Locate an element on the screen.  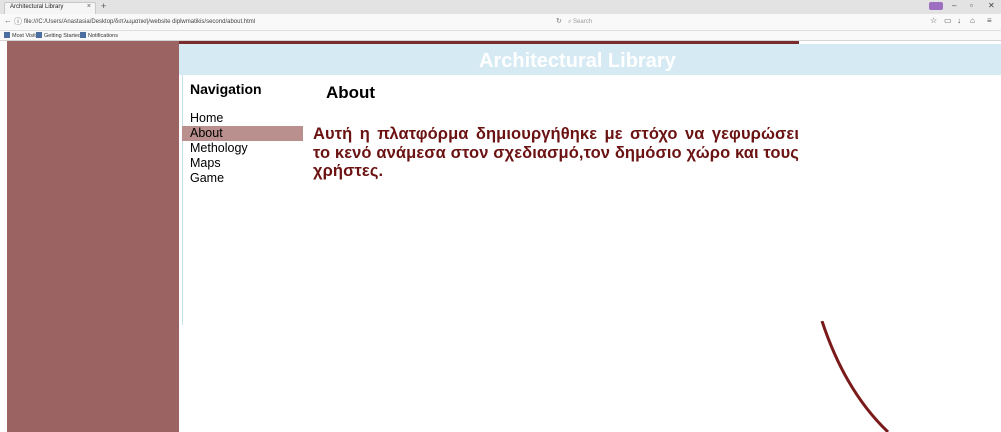
minimize-icon: – is located at coordinates (954, 5).